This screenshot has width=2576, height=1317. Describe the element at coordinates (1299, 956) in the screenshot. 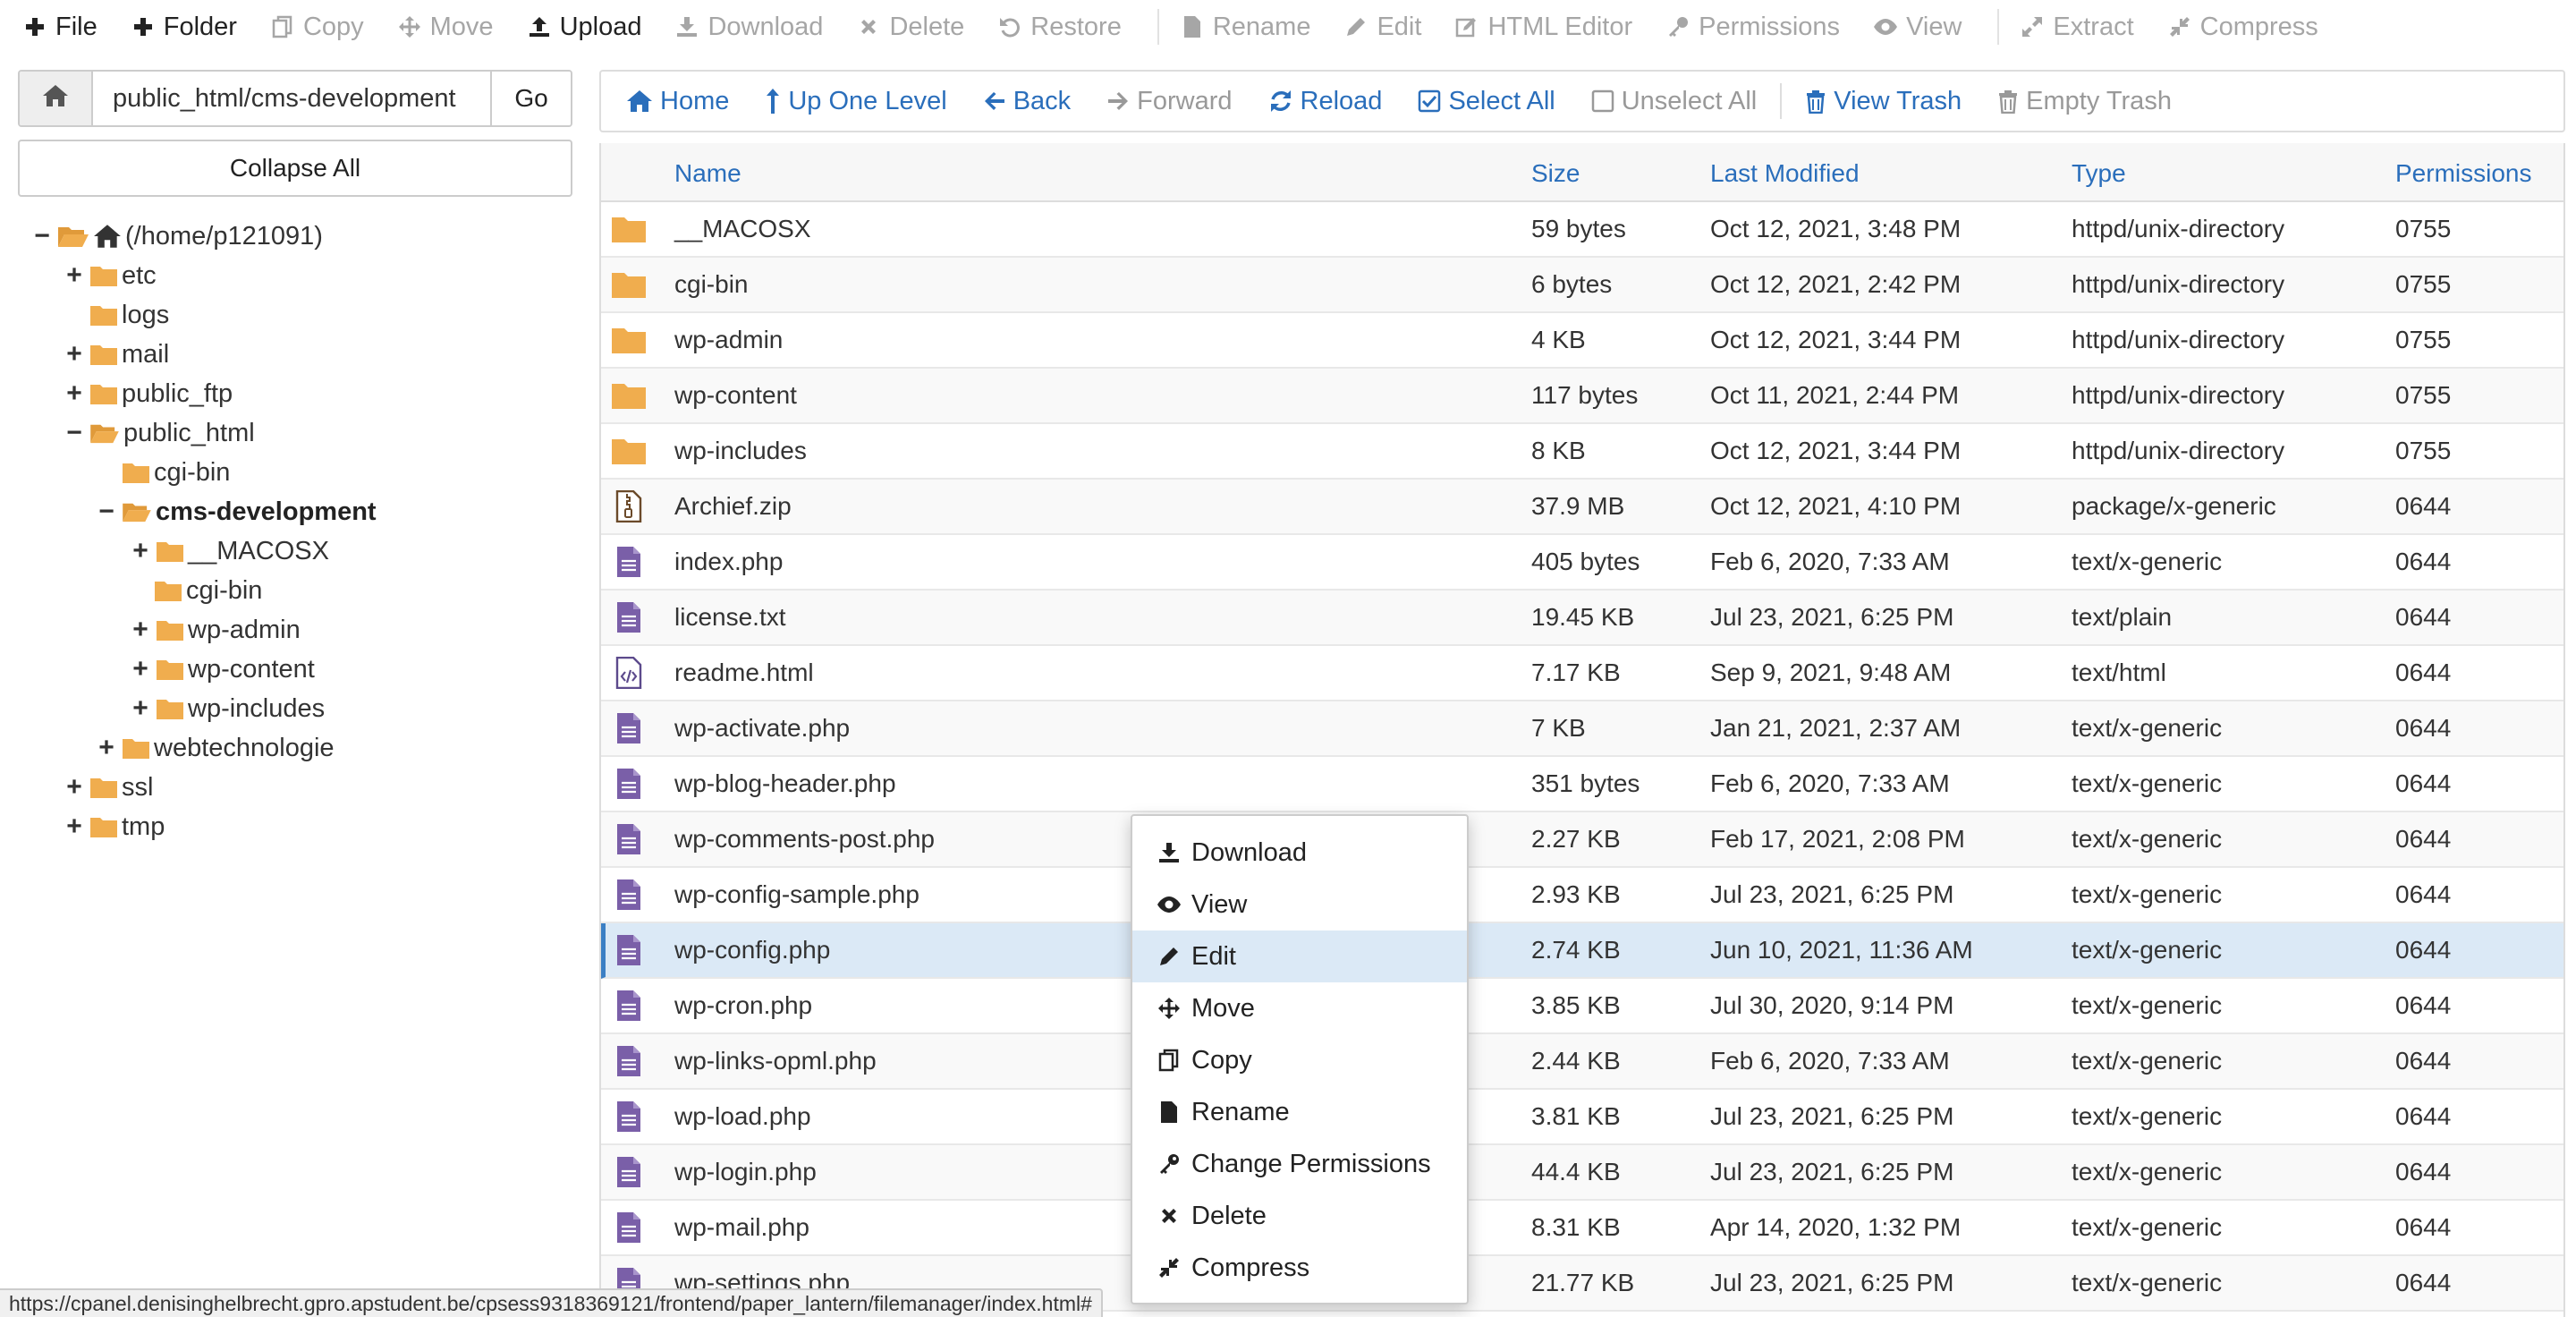

I see `context-edit: Edit` at that location.